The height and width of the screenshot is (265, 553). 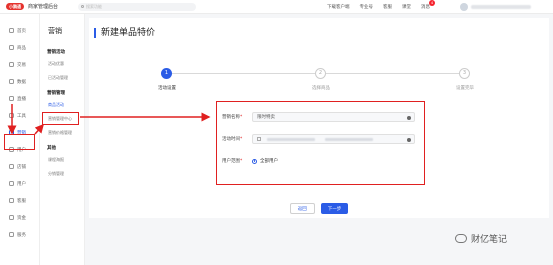 What do you see at coordinates (62, 105) in the screenshot?
I see `subnav-item-active: 商品活动` at bounding box center [62, 105].